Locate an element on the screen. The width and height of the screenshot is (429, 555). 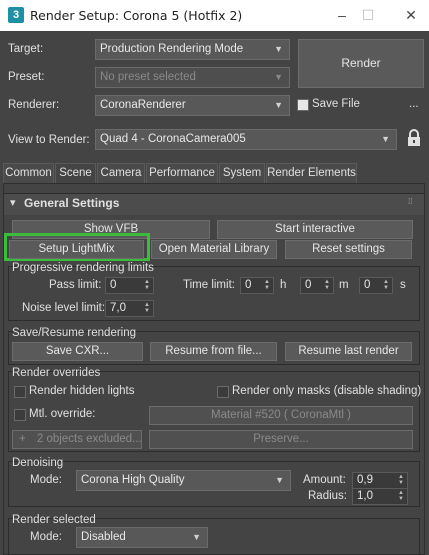
render-selected-mode-value: Disabled is located at coordinates (103, 537).